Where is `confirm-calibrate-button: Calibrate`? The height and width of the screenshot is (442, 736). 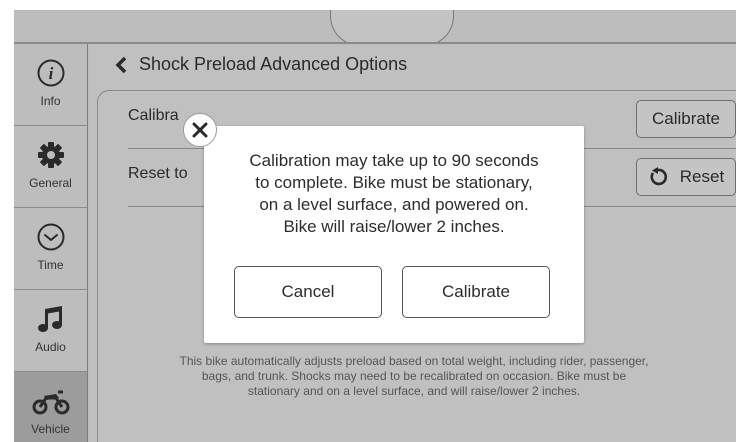 confirm-calibrate-button: Calibrate is located at coordinates (476, 292).